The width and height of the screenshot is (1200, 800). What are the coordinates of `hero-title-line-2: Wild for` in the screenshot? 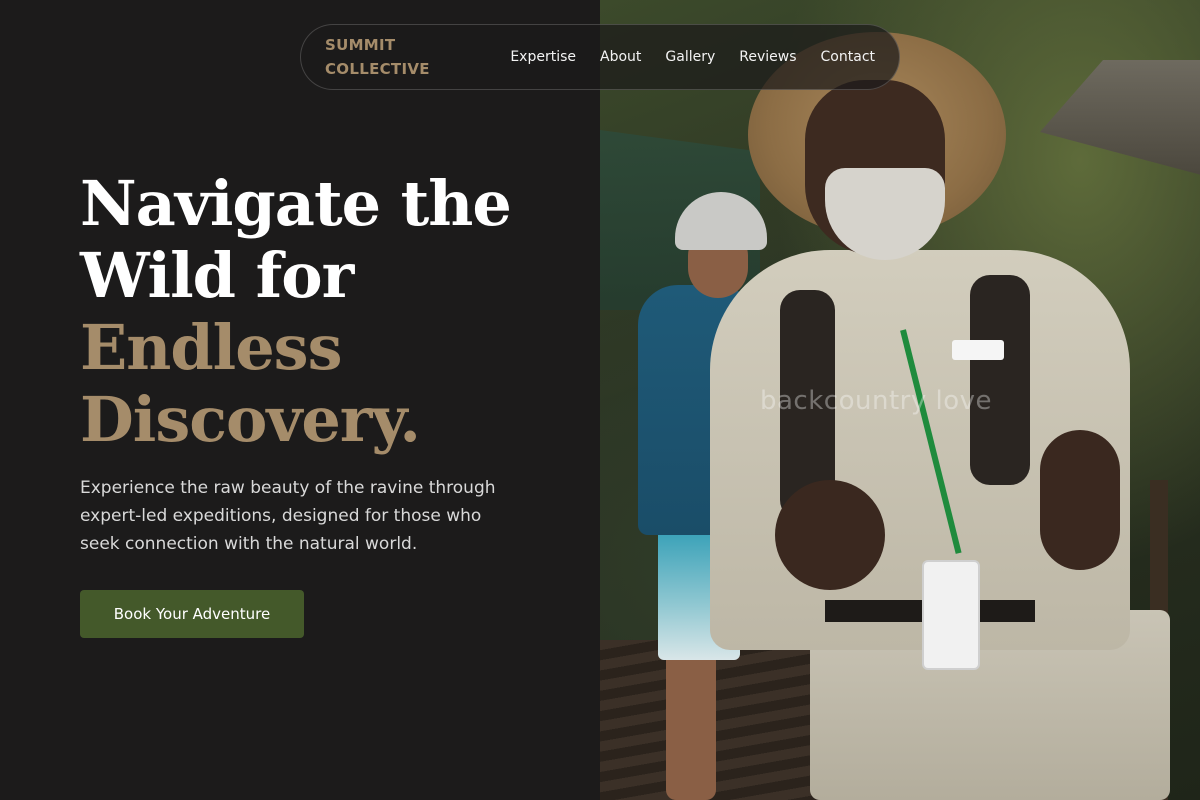 It's located at (217, 275).